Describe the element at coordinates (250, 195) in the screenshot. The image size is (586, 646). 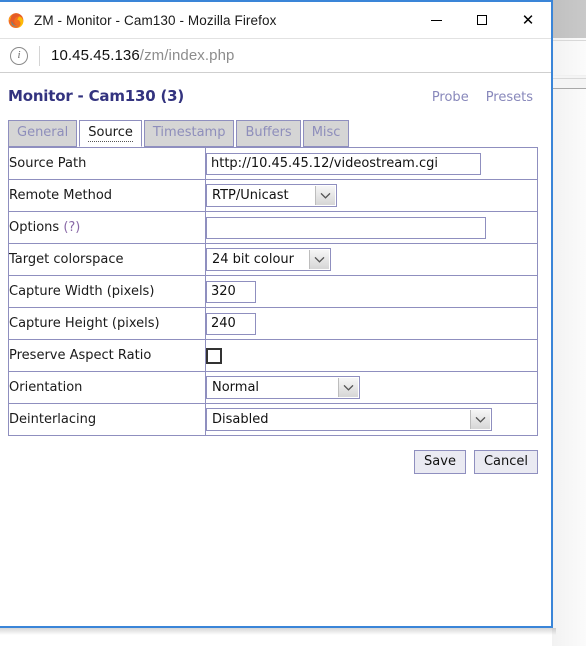
I see `remote-method-value: RTP/Unicast` at that location.